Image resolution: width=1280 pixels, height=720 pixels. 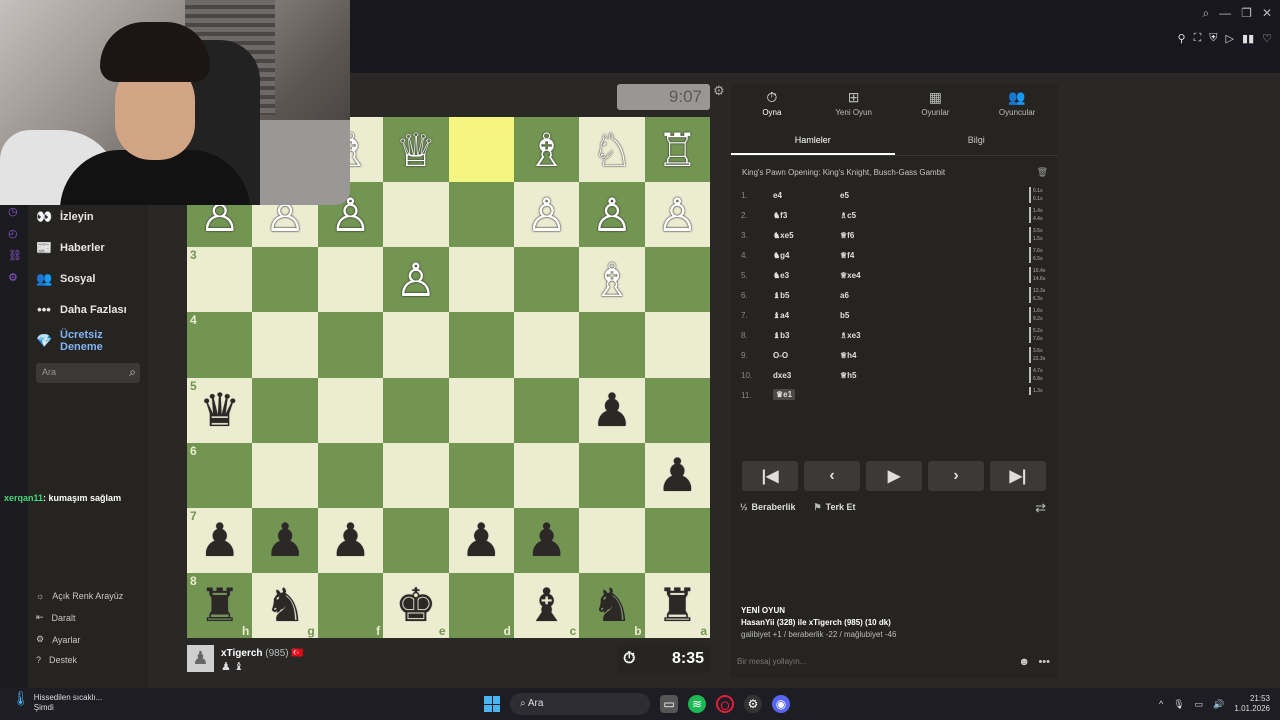 I want to click on board-square: a ♜, so click(x=677, y=605).